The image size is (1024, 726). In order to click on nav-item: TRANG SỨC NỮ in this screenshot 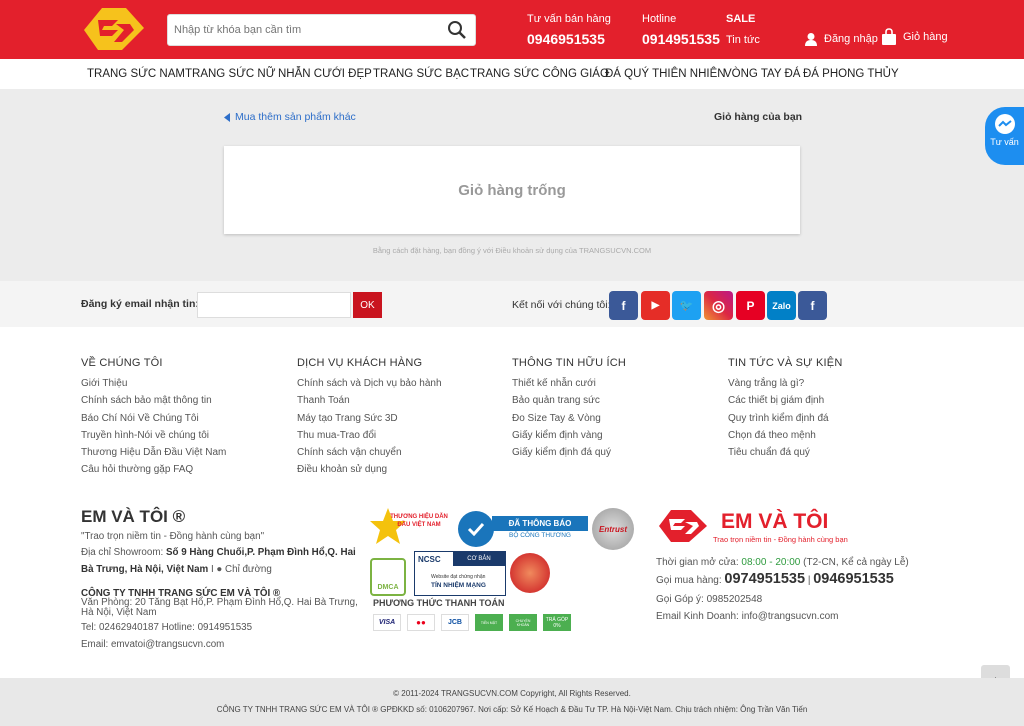, I will do `click(230, 74)`.